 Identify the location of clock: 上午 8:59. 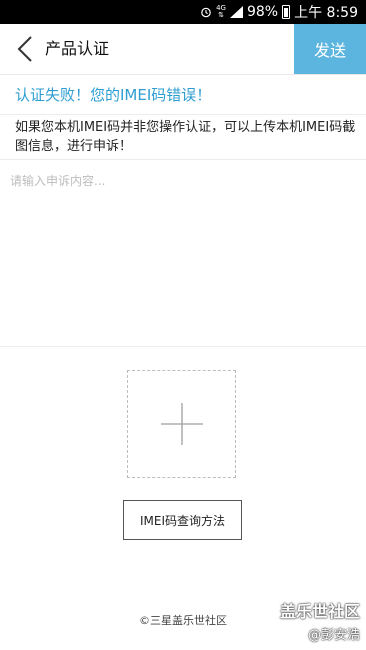
(326, 13).